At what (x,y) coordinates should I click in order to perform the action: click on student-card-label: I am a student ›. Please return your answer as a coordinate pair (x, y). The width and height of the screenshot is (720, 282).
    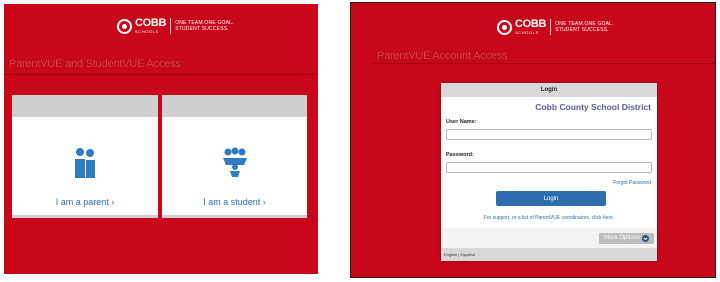
    Looking at the image, I should click on (234, 202).